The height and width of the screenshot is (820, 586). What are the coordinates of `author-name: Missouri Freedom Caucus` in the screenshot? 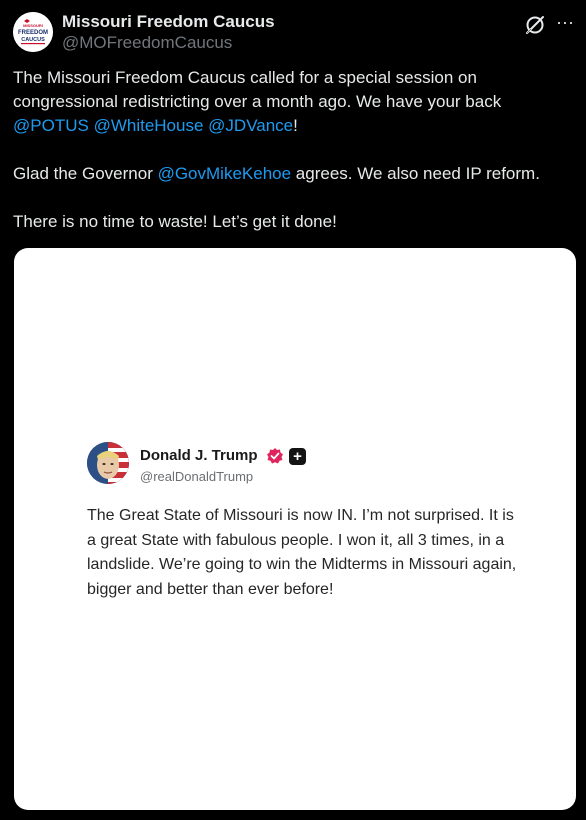 It's located at (168, 22).